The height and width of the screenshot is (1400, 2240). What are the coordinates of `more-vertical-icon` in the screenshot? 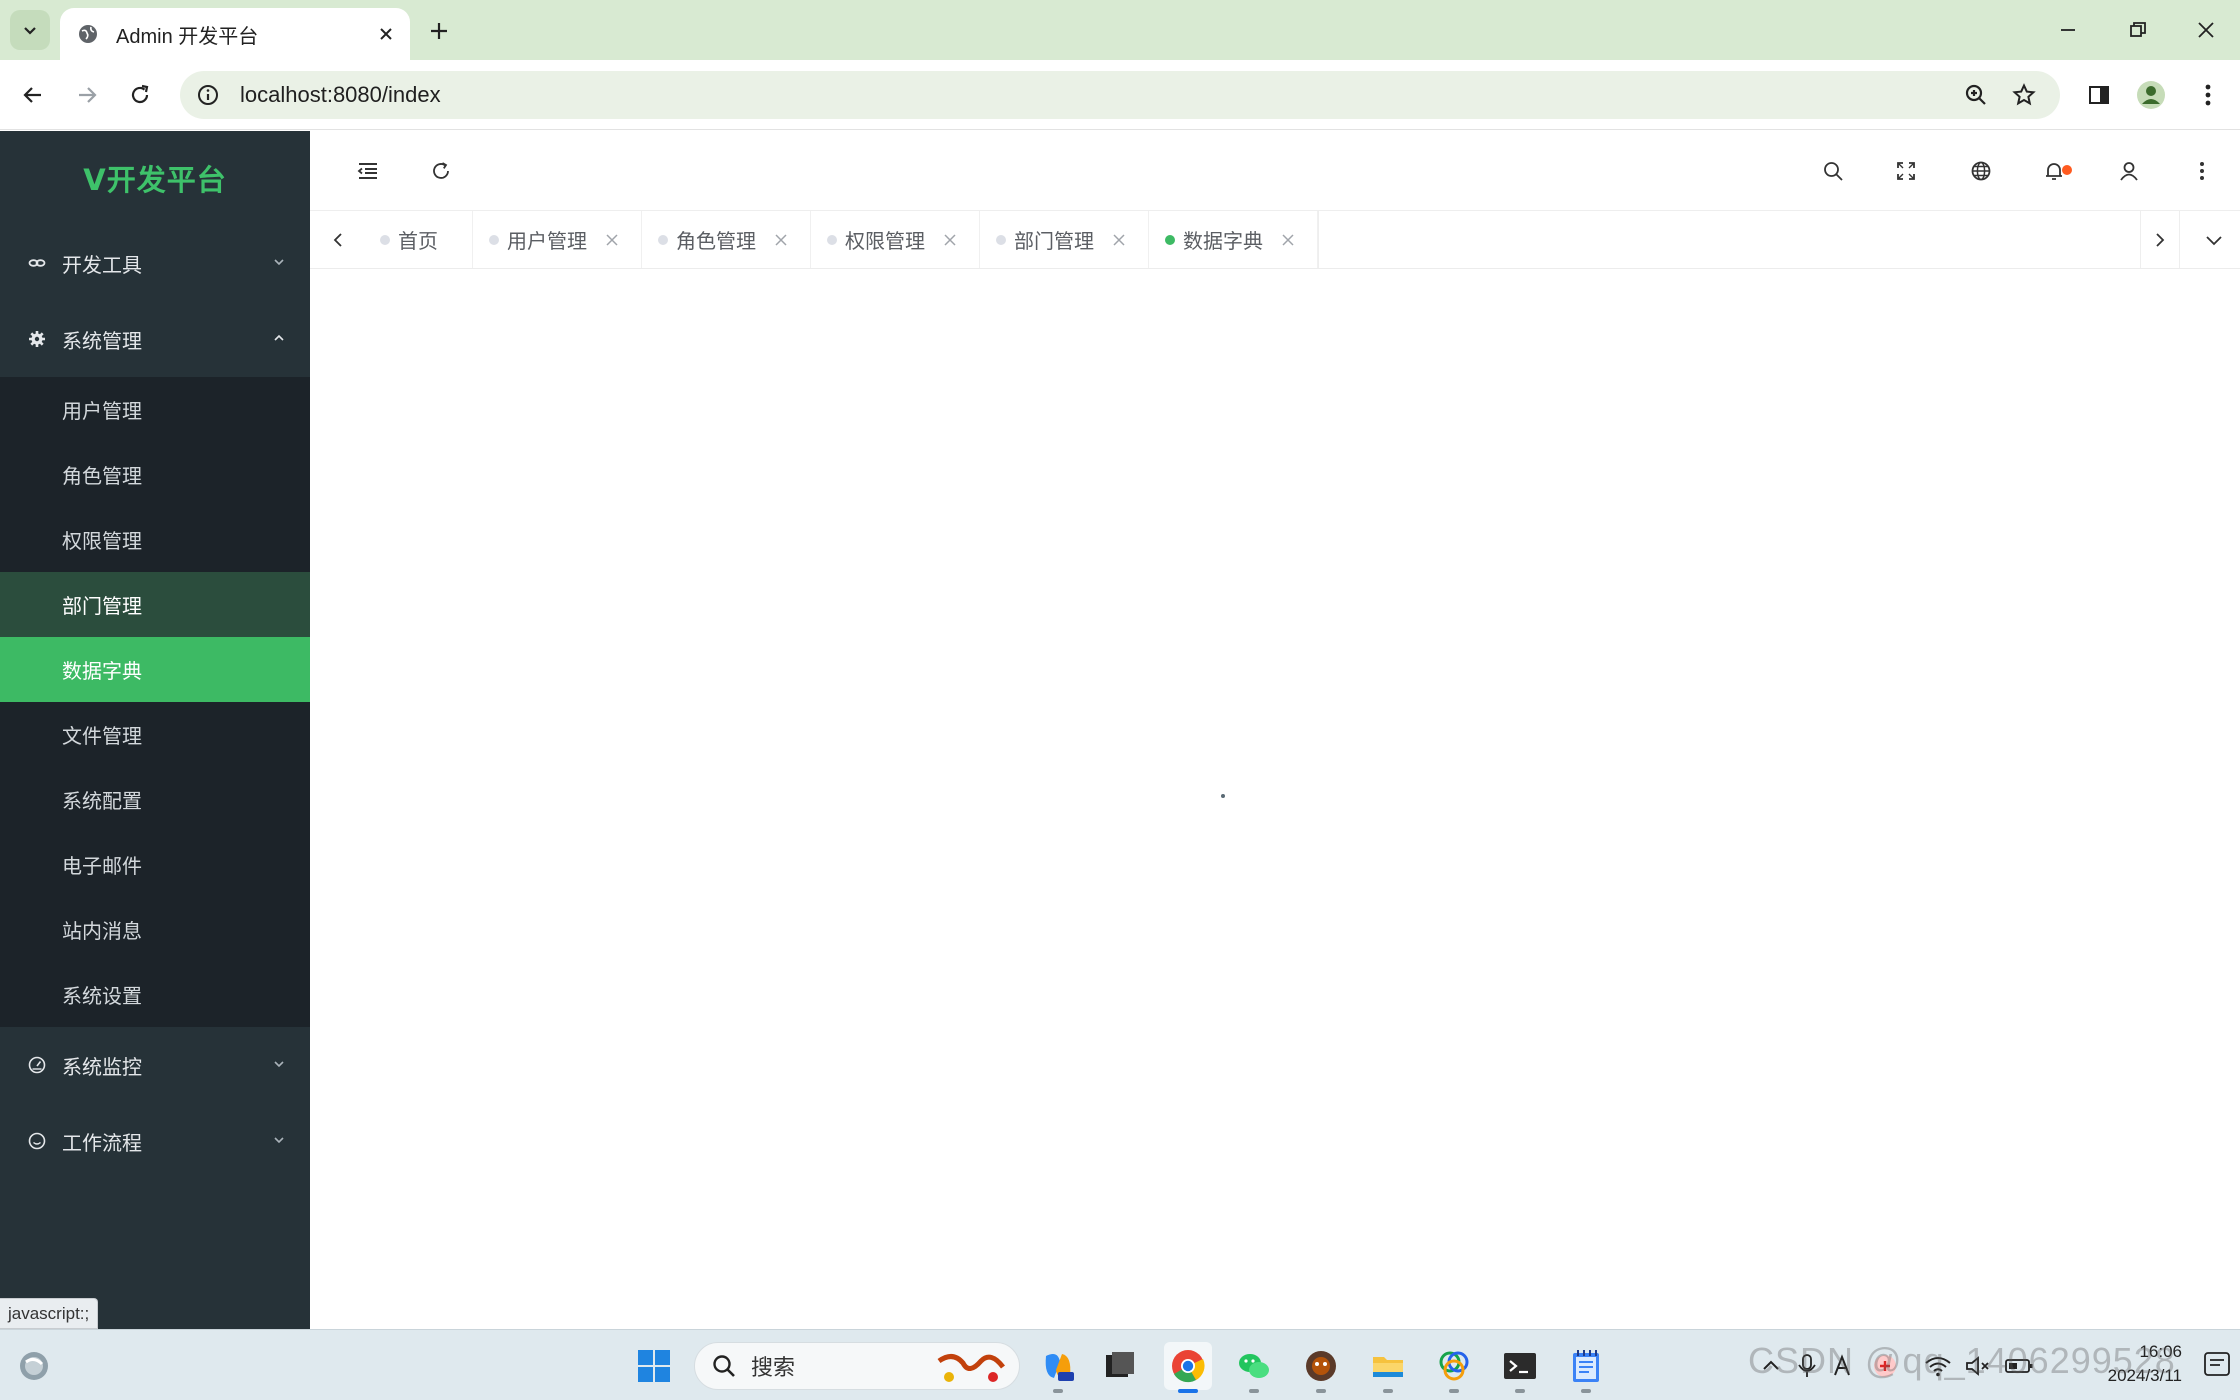 It's located at (2208, 95).